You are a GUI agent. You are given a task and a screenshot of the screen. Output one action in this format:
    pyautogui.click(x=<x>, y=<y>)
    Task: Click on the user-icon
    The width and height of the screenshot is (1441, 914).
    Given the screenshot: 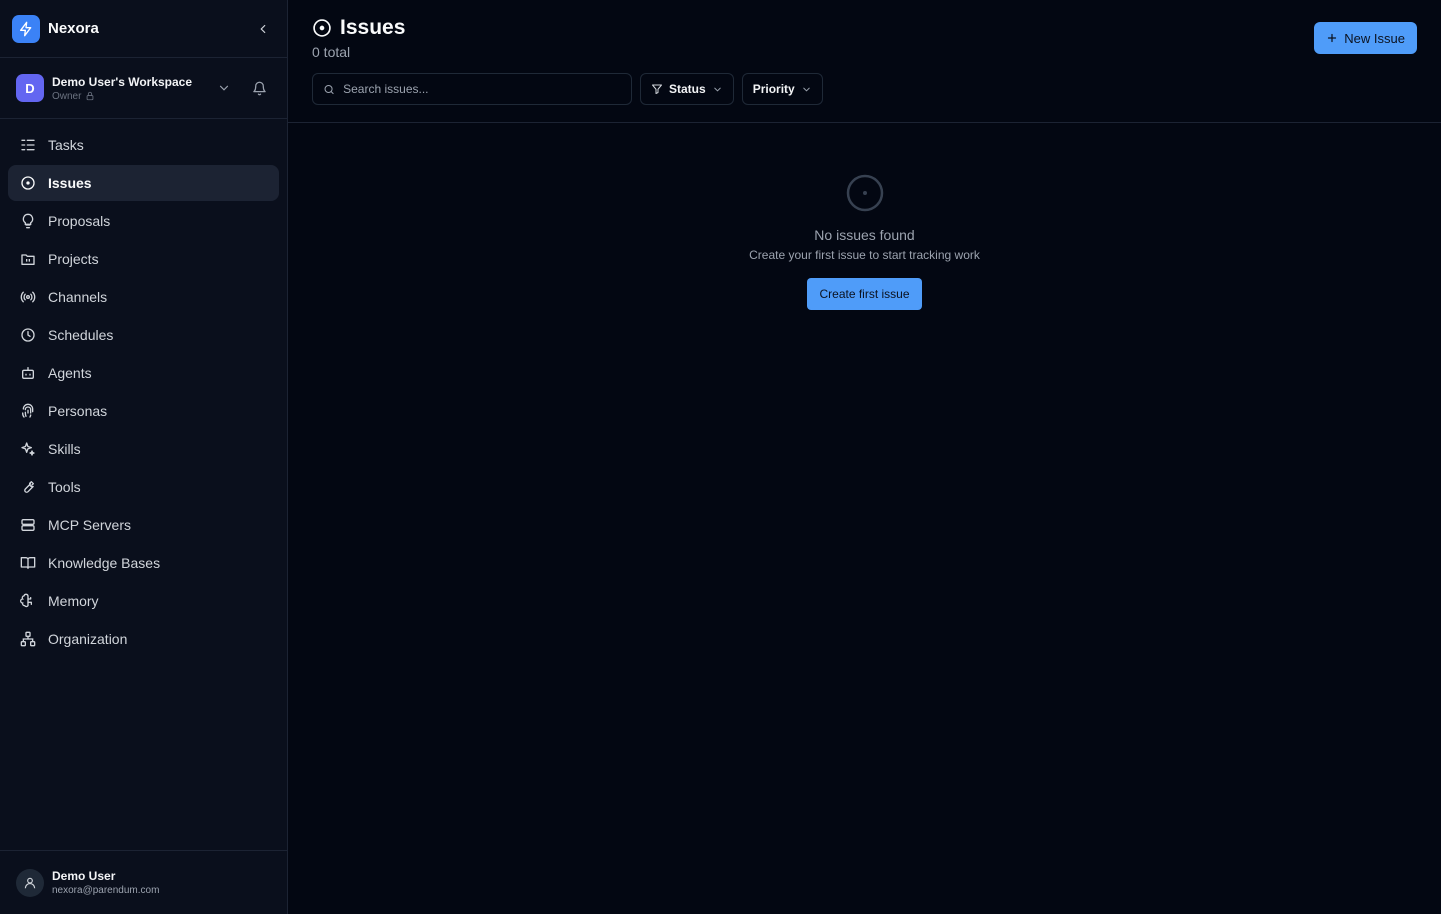 What is the action you would take?
    pyautogui.click(x=30, y=882)
    